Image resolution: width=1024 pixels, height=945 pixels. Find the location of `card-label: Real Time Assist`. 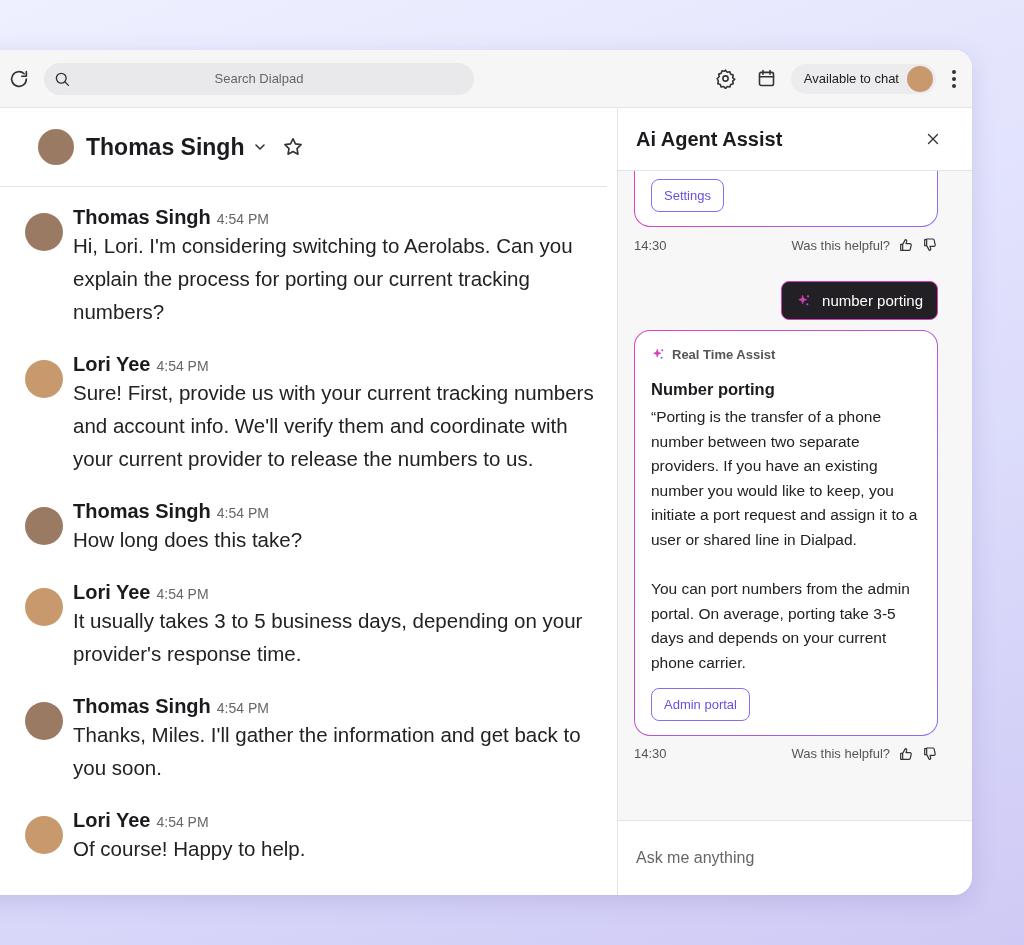

card-label: Real Time Assist is located at coordinates (724, 354).